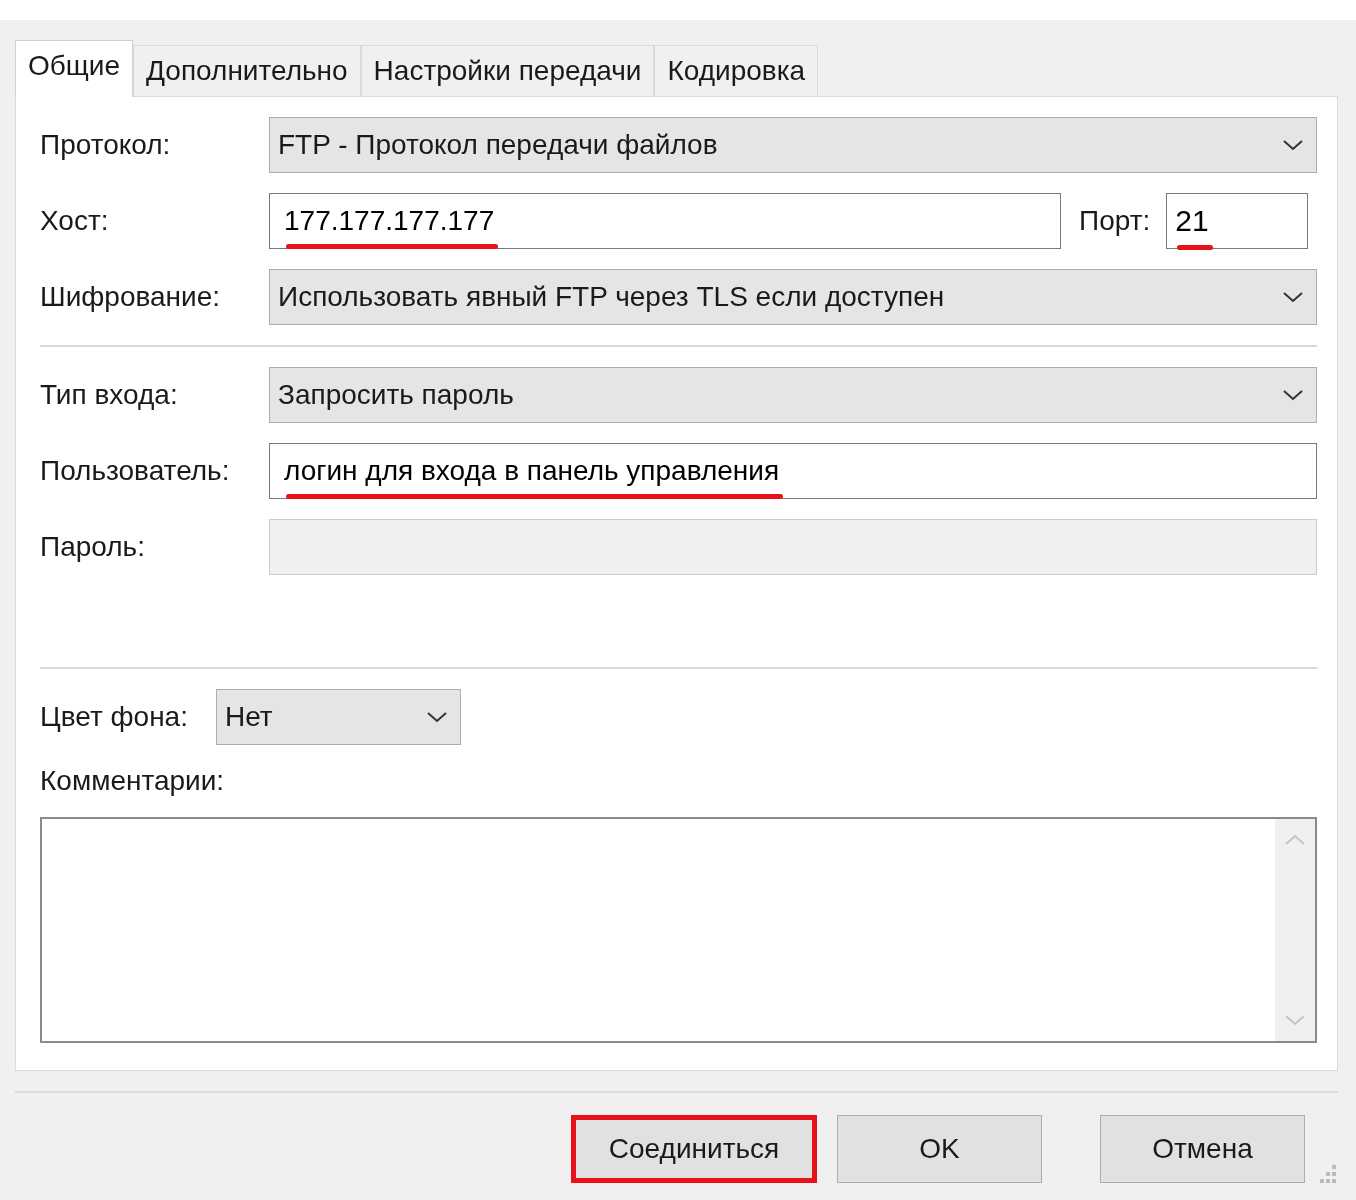 The image size is (1356, 1200). I want to click on field-label: Хост:, so click(75, 221).